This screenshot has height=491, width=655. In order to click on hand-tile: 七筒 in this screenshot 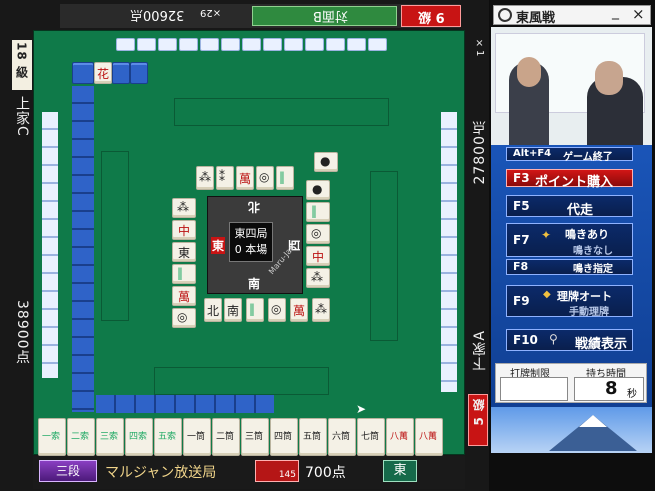, I will do `click(371, 437)`.